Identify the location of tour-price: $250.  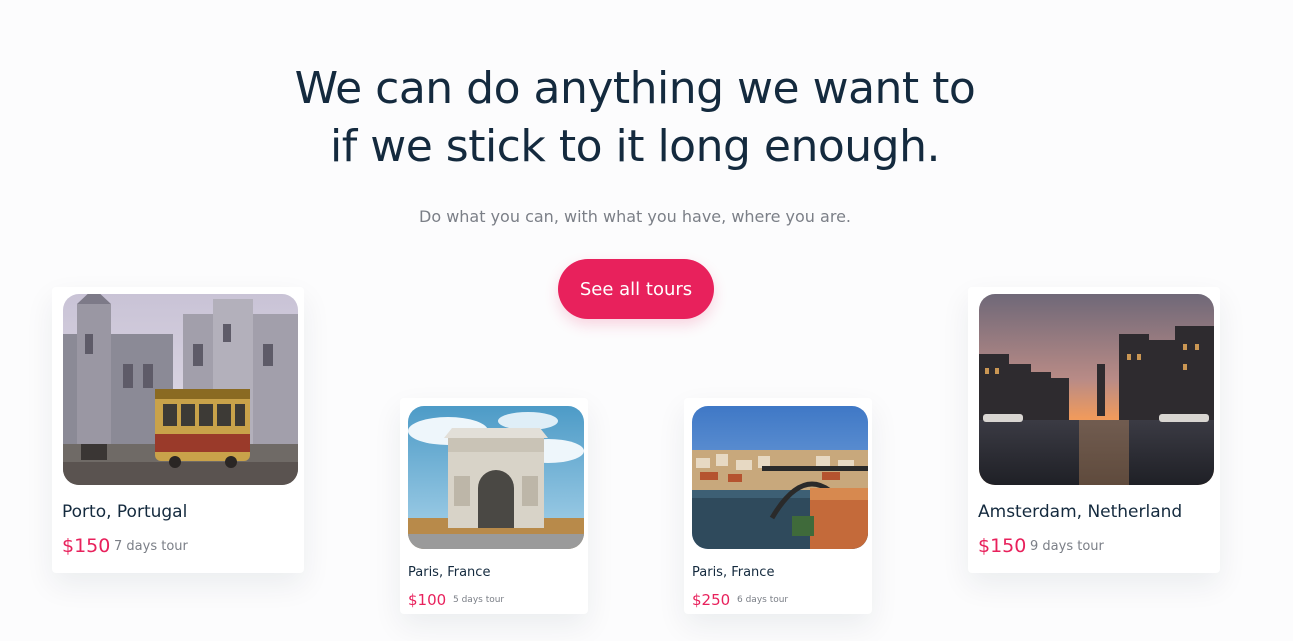
(711, 600).